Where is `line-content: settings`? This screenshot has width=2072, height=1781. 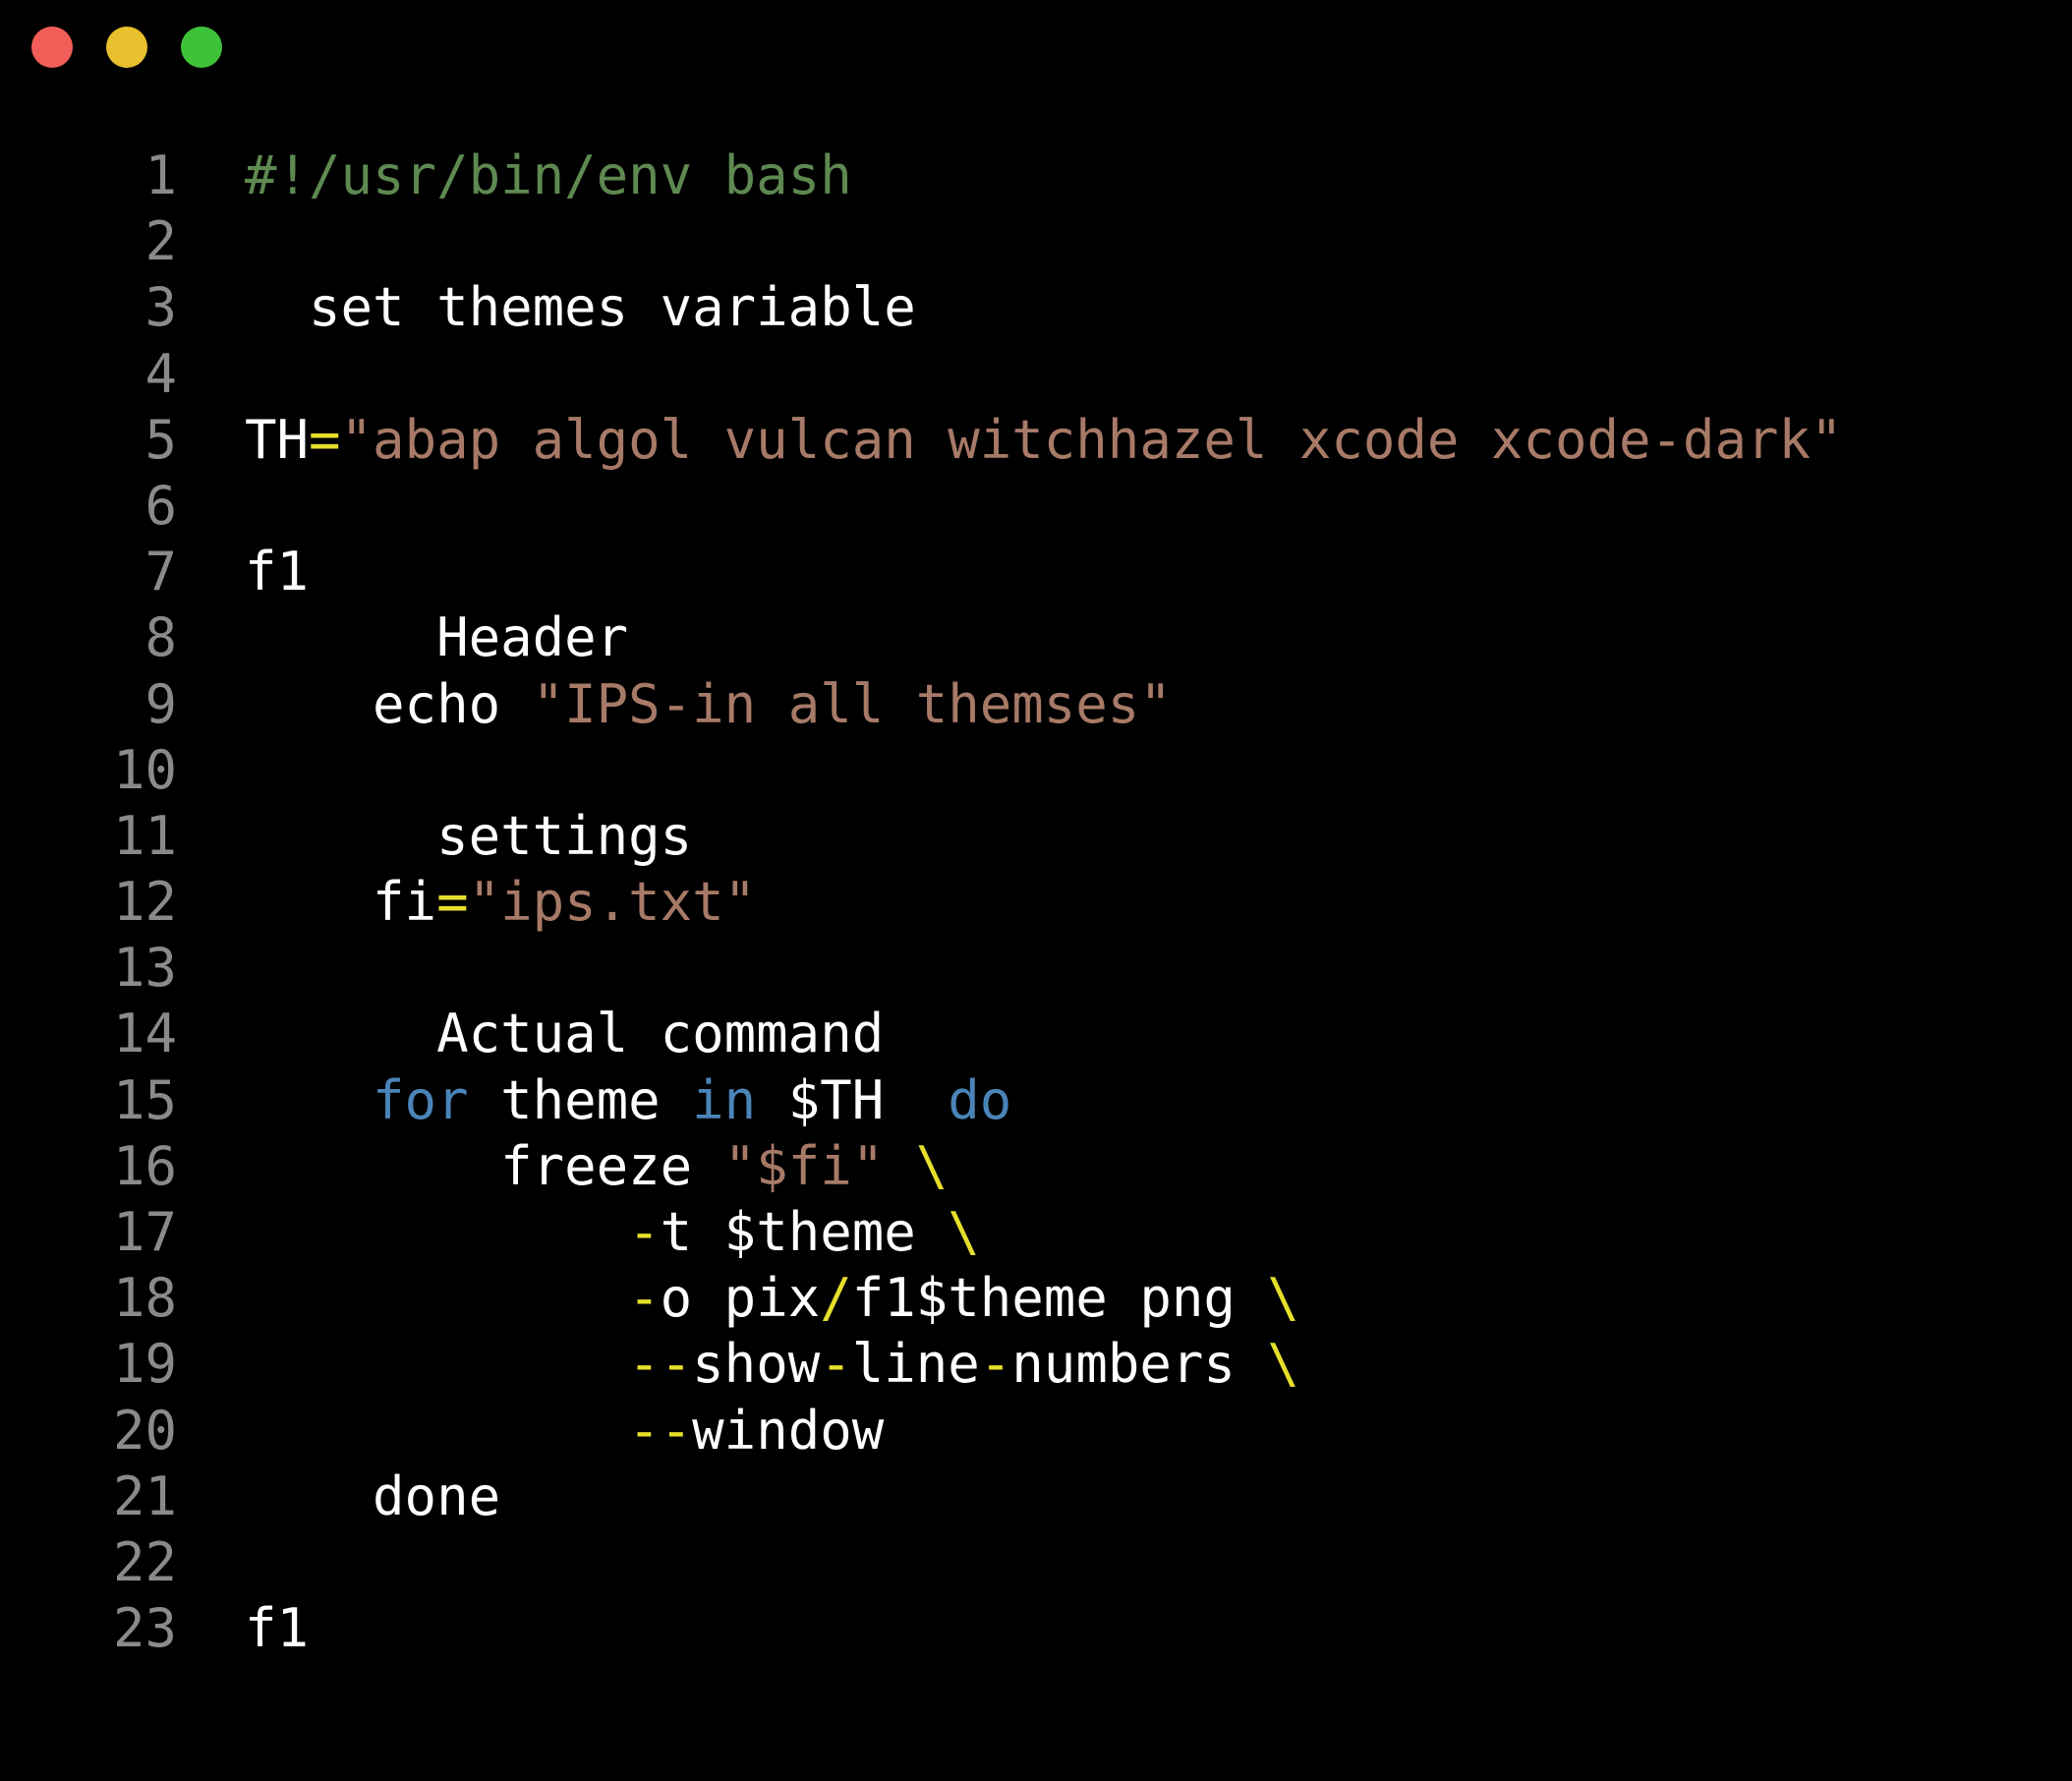 line-content: settings is located at coordinates (468, 836).